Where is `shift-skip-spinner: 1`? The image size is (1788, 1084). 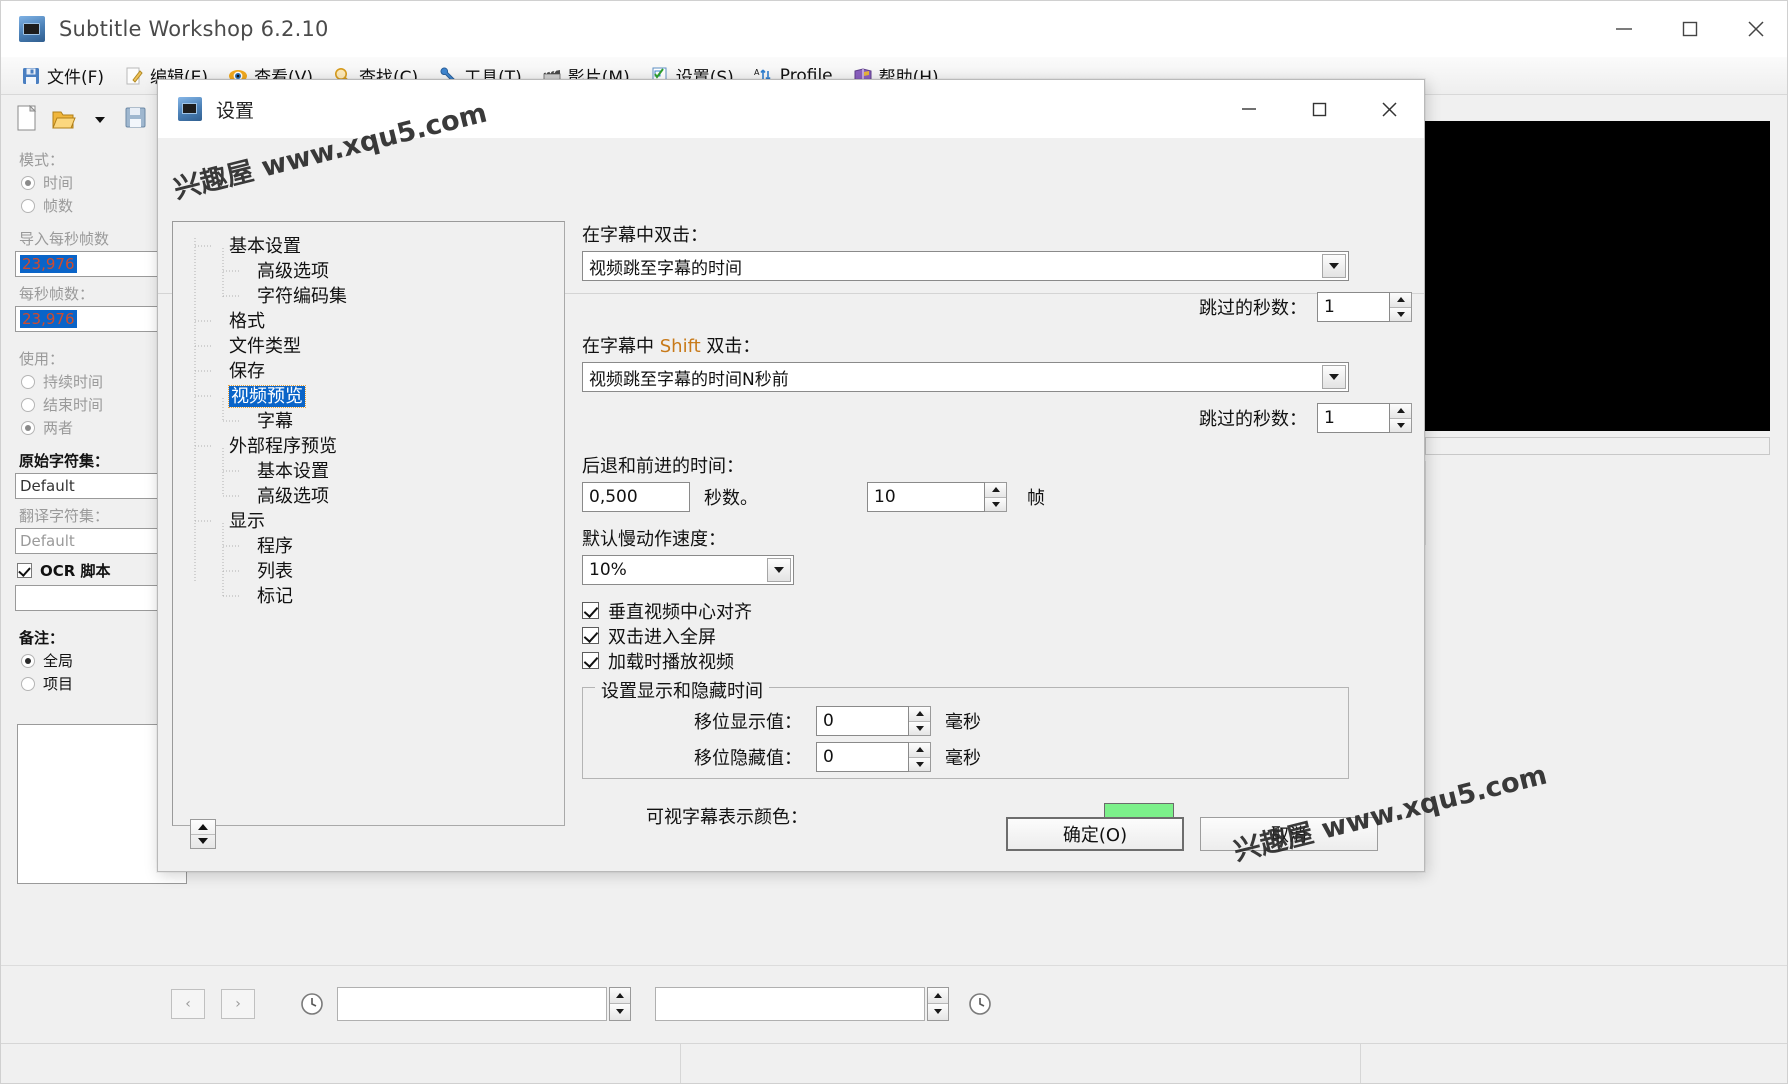
shift-skip-spinner: 1 is located at coordinates (1364, 418).